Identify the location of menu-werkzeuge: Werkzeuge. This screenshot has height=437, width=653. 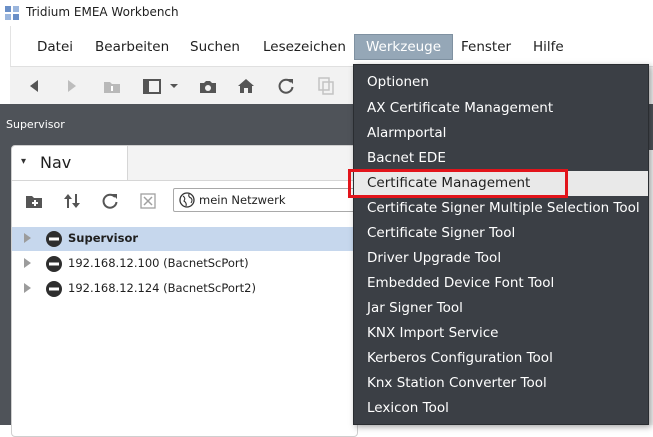
(404, 47).